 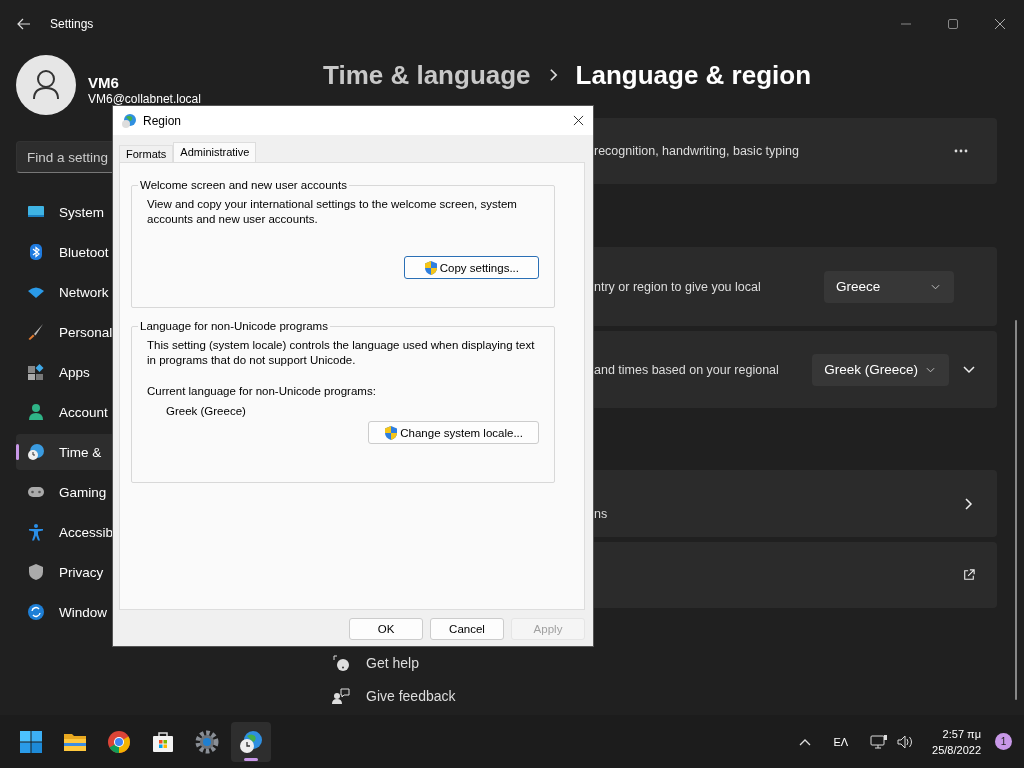 I want to click on card-description: ntry or region to give you local, so click(x=678, y=286).